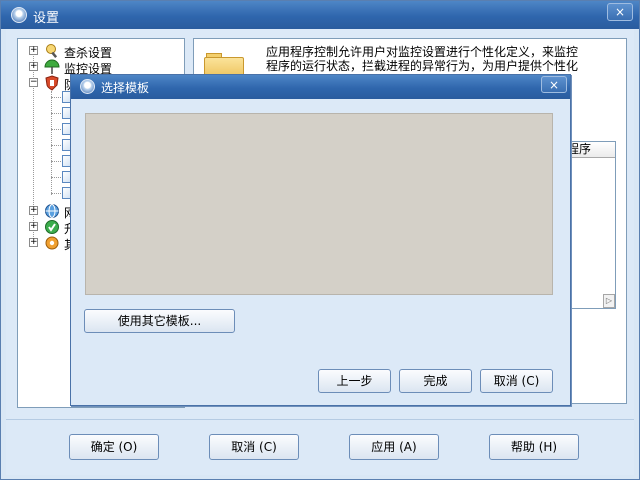  I want to click on upgrade-icon, so click(52, 227).